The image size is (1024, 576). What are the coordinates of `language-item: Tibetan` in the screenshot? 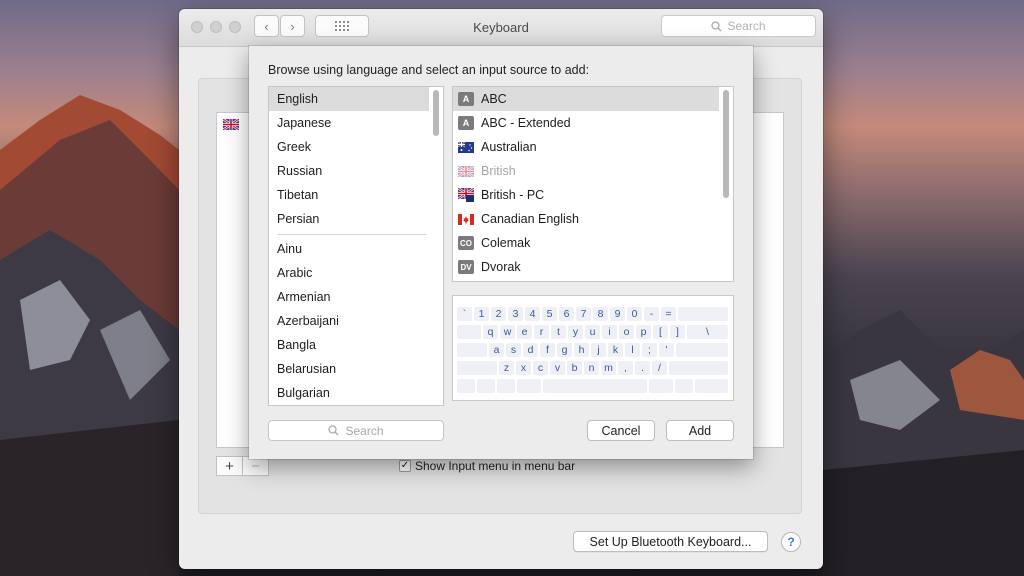 It's located at (349, 195).